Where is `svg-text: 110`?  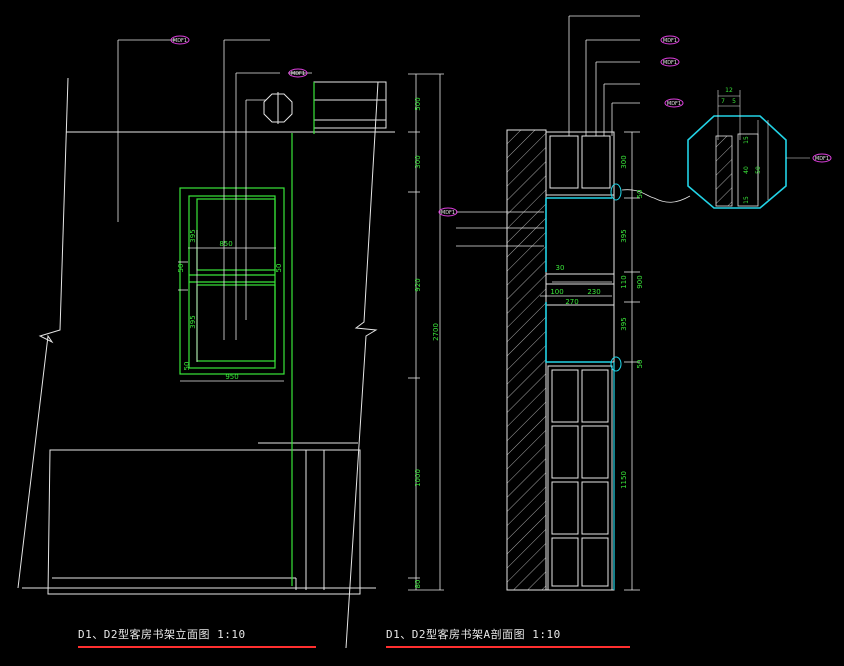
svg-text: 110 is located at coordinates (624, 281).